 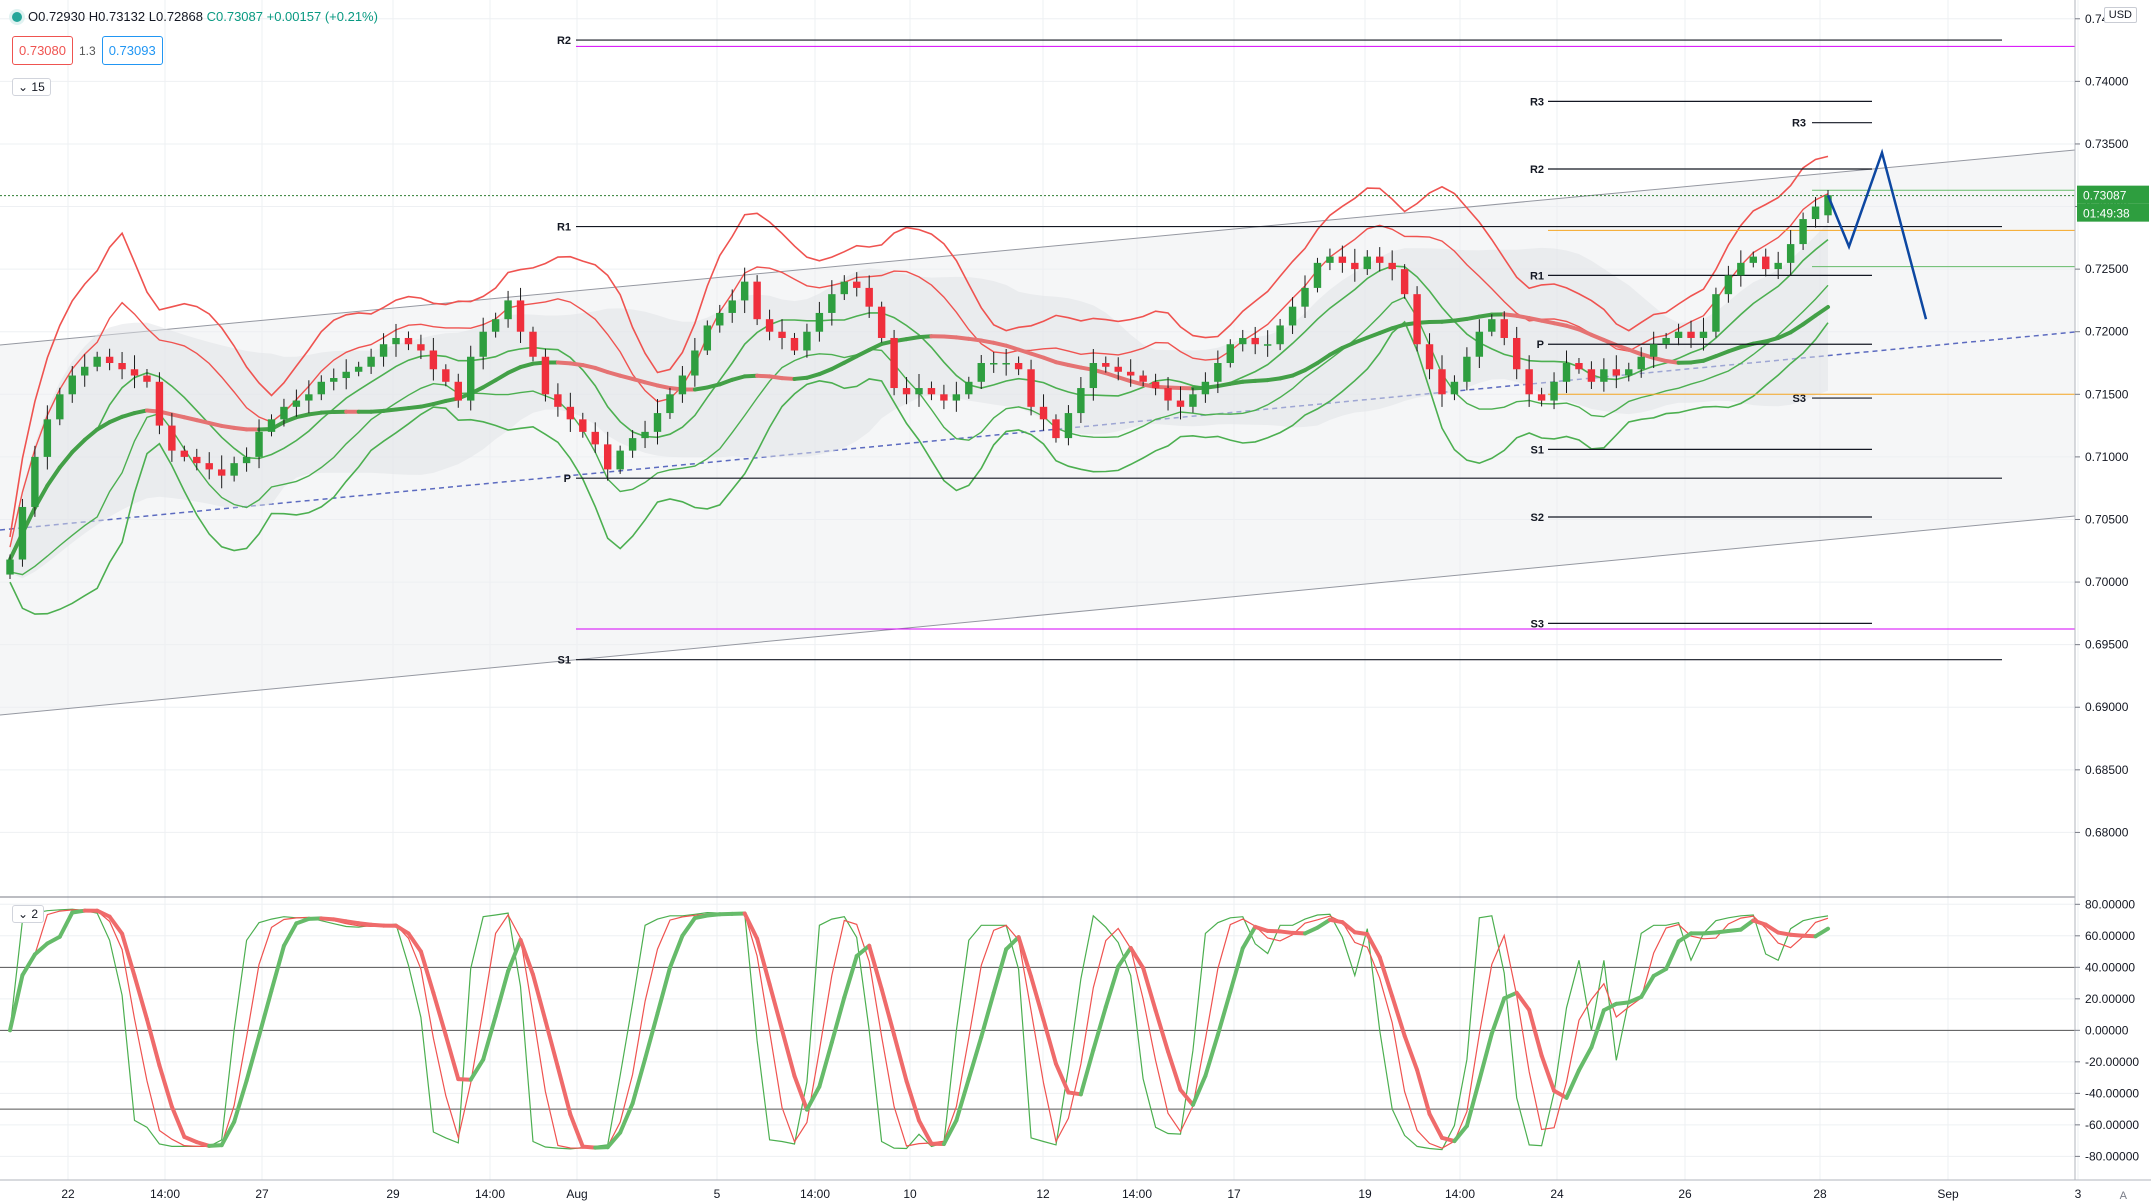 I want to click on osc-tick-label: 40.00000, so click(x=2110, y=967).